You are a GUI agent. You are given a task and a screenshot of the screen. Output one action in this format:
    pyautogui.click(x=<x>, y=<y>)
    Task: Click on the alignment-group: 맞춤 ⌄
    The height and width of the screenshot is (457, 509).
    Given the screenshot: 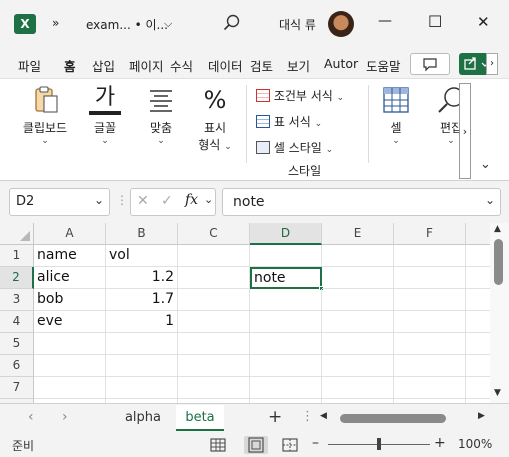 What is the action you would take?
    pyautogui.click(x=161, y=115)
    